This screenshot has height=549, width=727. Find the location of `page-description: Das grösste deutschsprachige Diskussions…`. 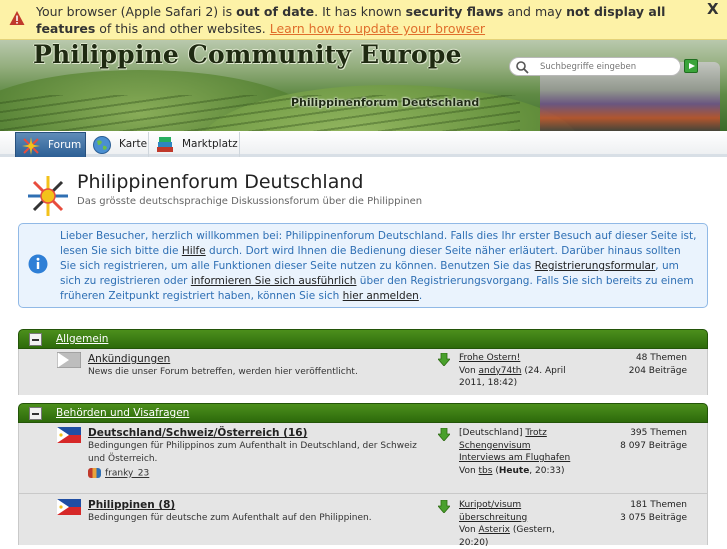

page-description: Das grösste deutschsprachige Diskussions… is located at coordinates (250, 201).